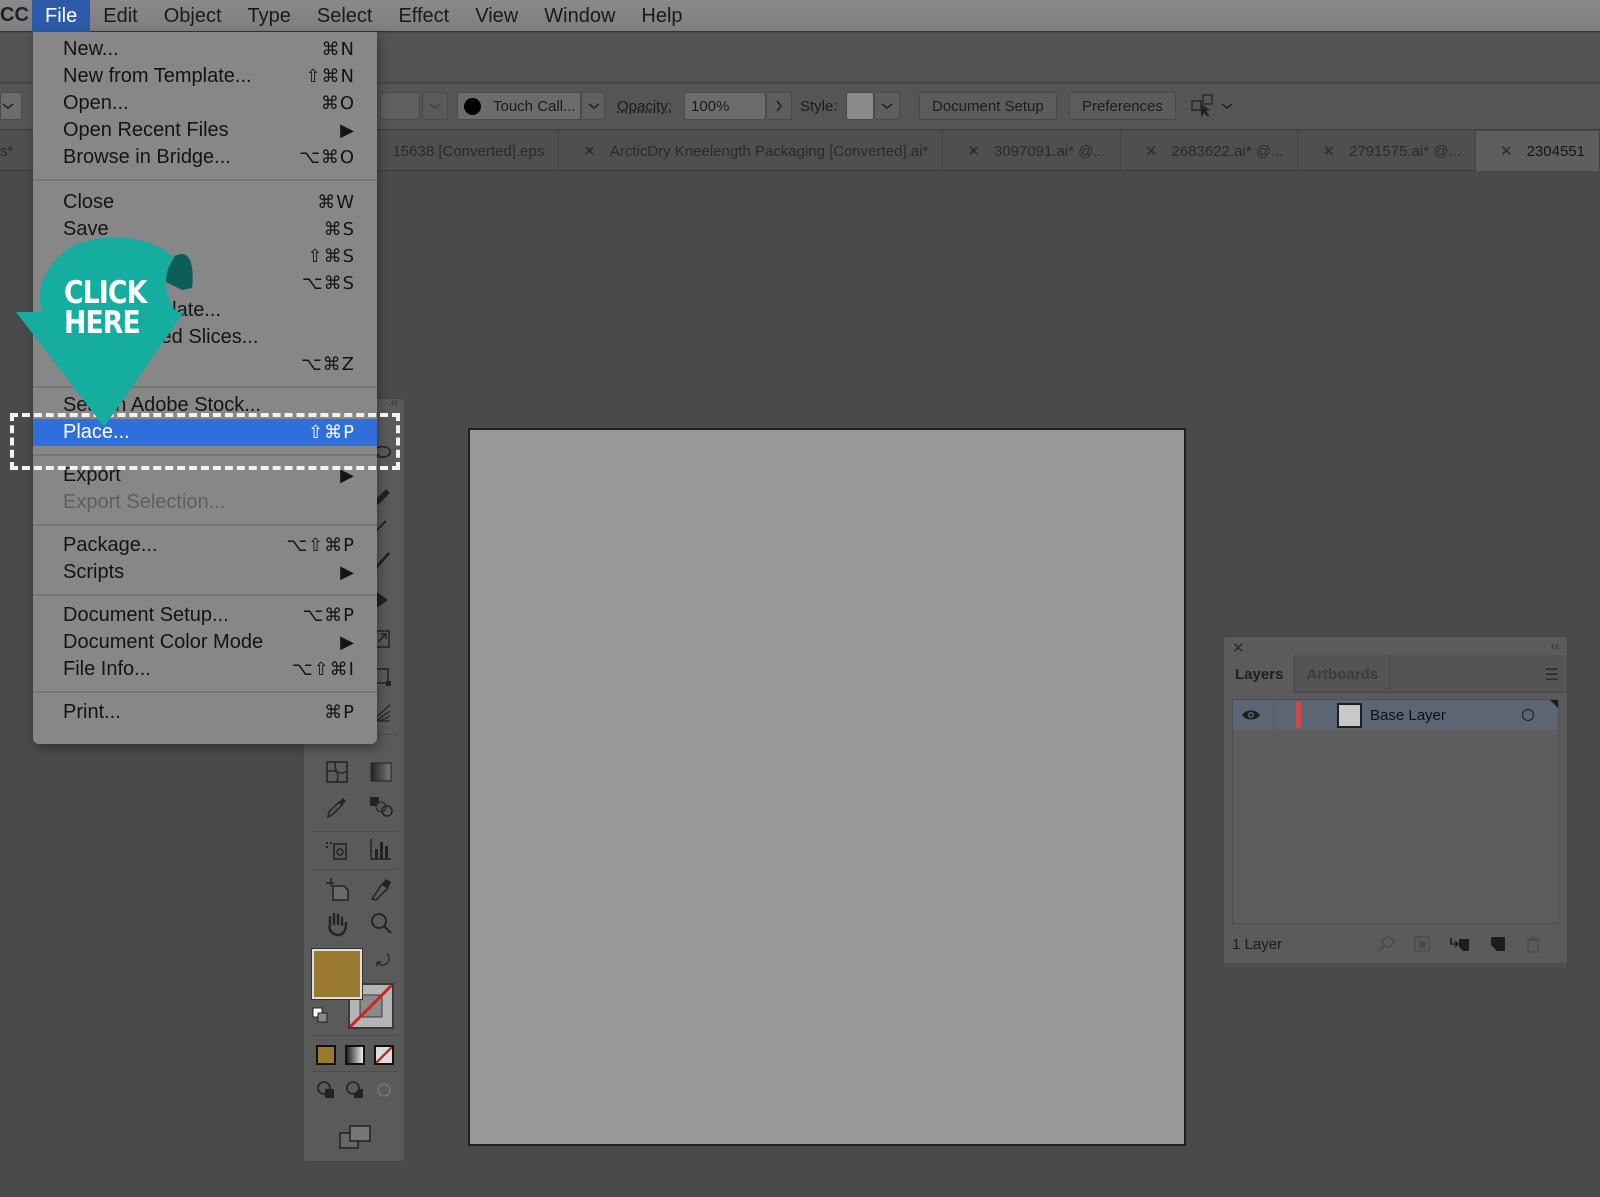 The image size is (1600, 1197). What do you see at coordinates (205, 49) in the screenshot?
I see `menu-item-new: New... ⌘N` at bounding box center [205, 49].